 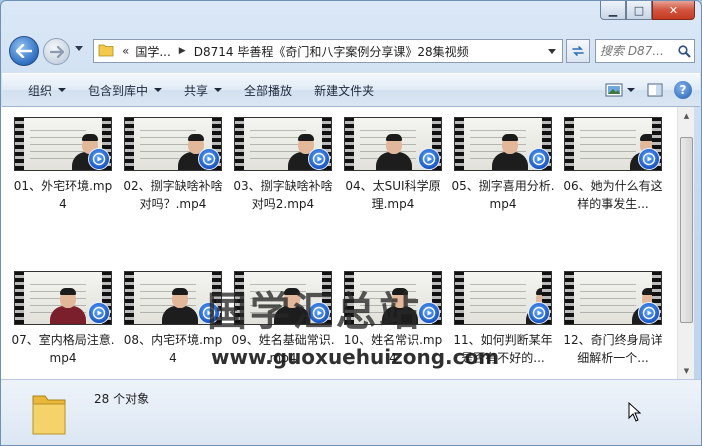 What do you see at coordinates (639, 10) in the screenshot?
I see `maximize-button: □` at bounding box center [639, 10].